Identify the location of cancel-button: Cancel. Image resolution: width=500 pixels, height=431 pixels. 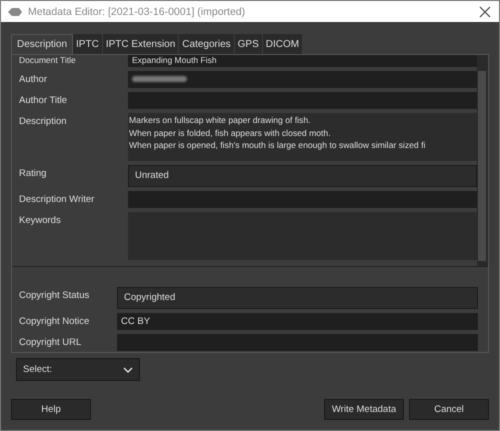
(449, 409).